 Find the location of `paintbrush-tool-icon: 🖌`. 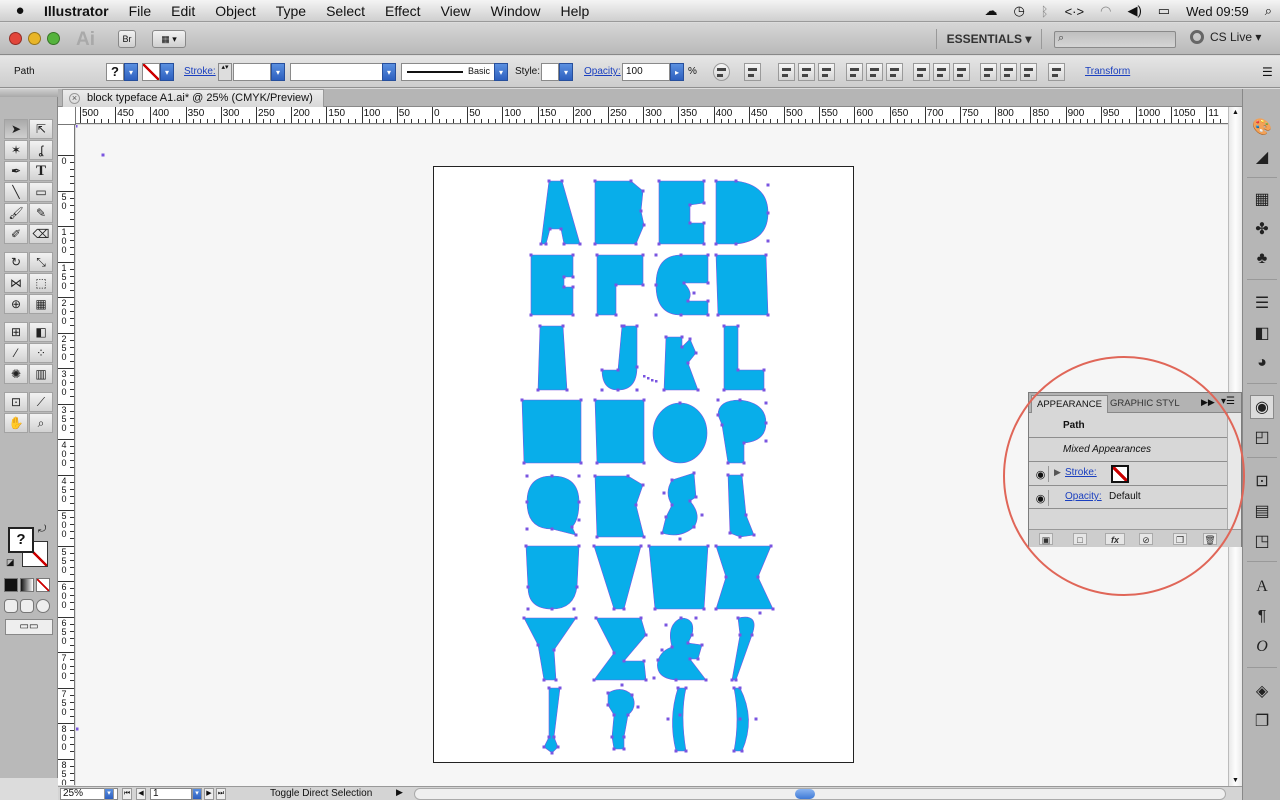

paintbrush-tool-icon: 🖌 is located at coordinates (16, 213).